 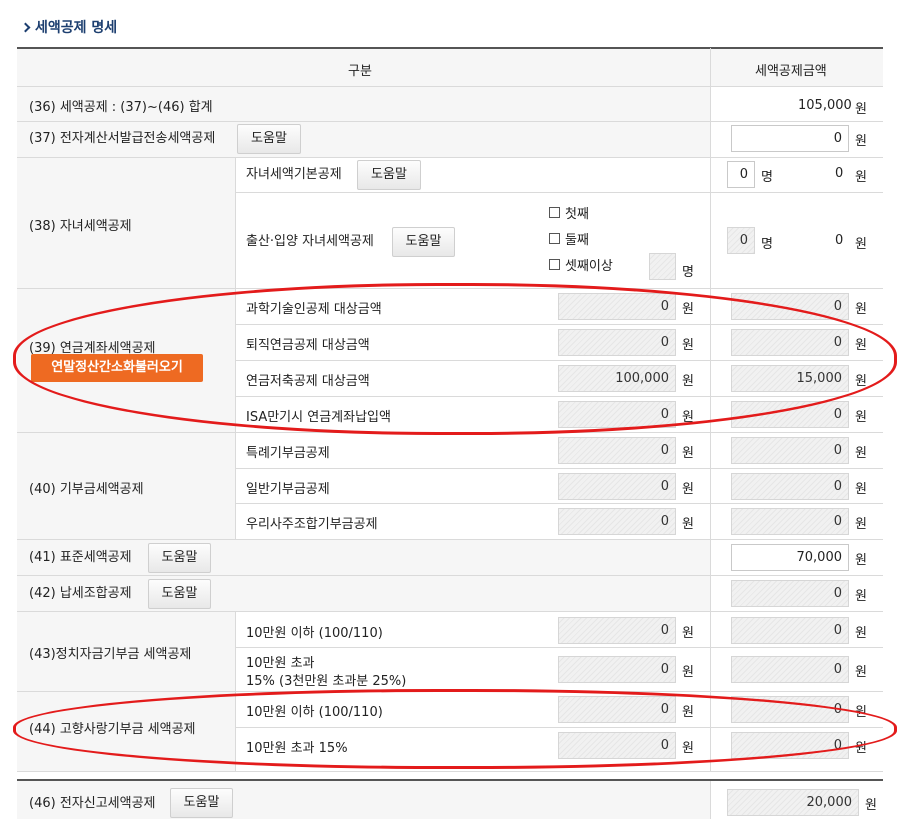 What do you see at coordinates (294, 174) in the screenshot?
I see `r38-basic-label: 자녀세액기본공제` at bounding box center [294, 174].